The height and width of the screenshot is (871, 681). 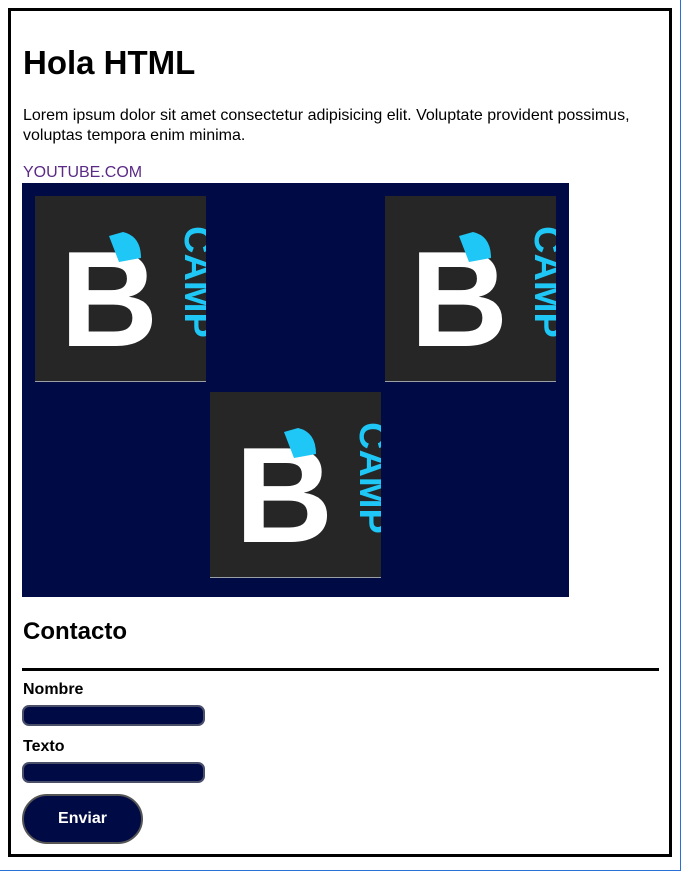 What do you see at coordinates (109, 62) in the screenshot?
I see `page-title: Hola HTML` at bounding box center [109, 62].